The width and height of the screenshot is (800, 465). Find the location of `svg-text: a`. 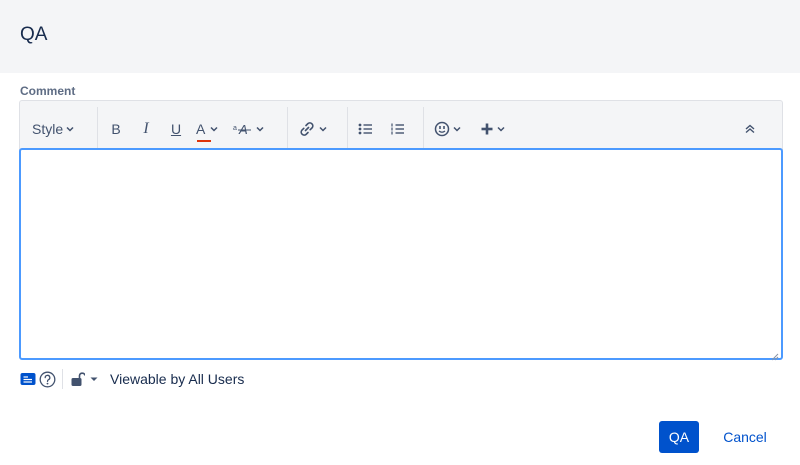

svg-text: a is located at coordinates (235, 128).